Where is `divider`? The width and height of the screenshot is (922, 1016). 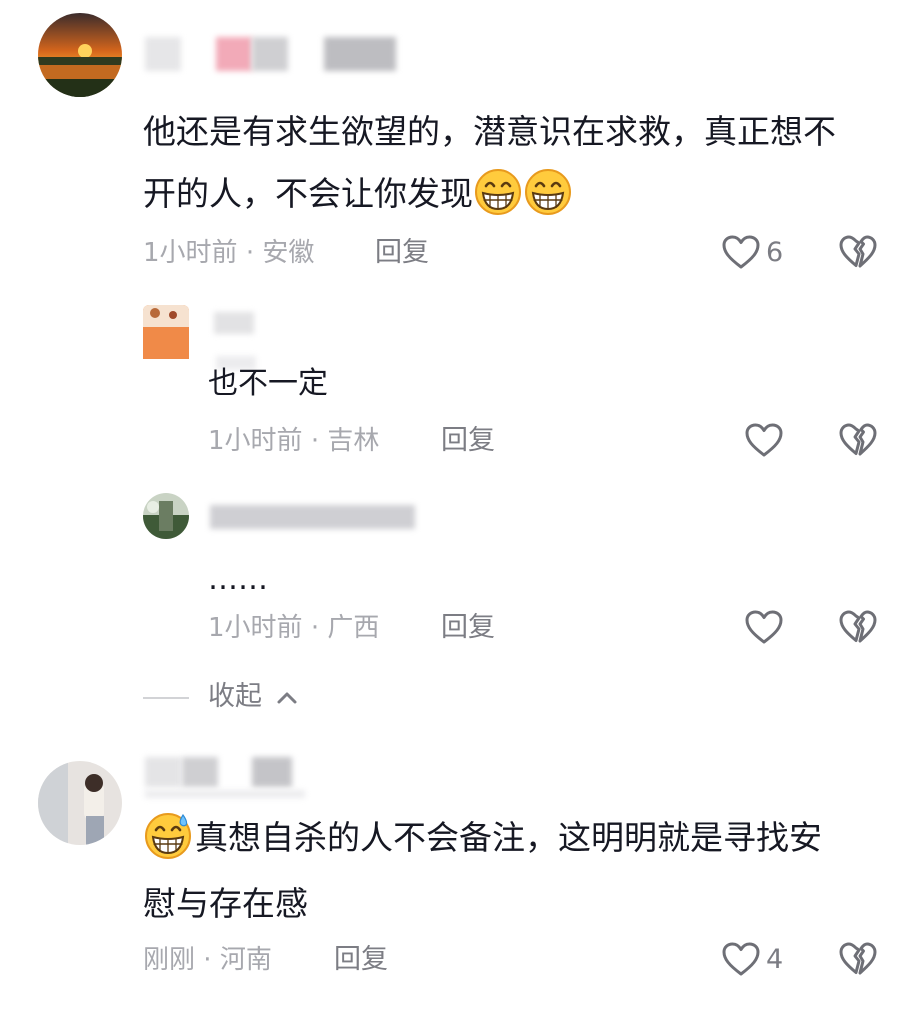 divider is located at coordinates (166, 698).